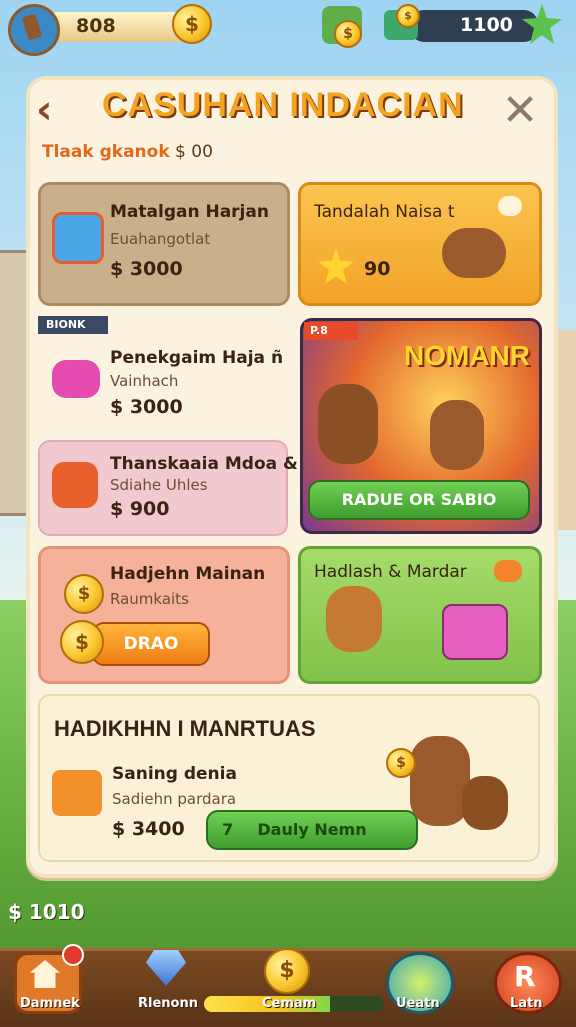  Describe the element at coordinates (34, 30) in the screenshot. I see `player-avatar` at that location.